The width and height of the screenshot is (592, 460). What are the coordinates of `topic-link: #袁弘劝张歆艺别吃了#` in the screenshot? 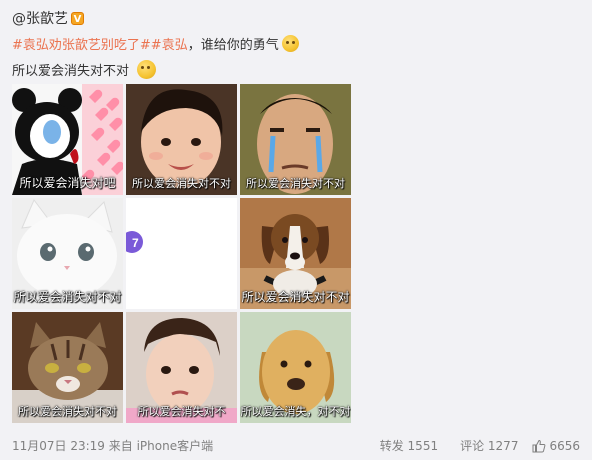 It's located at (81, 43).